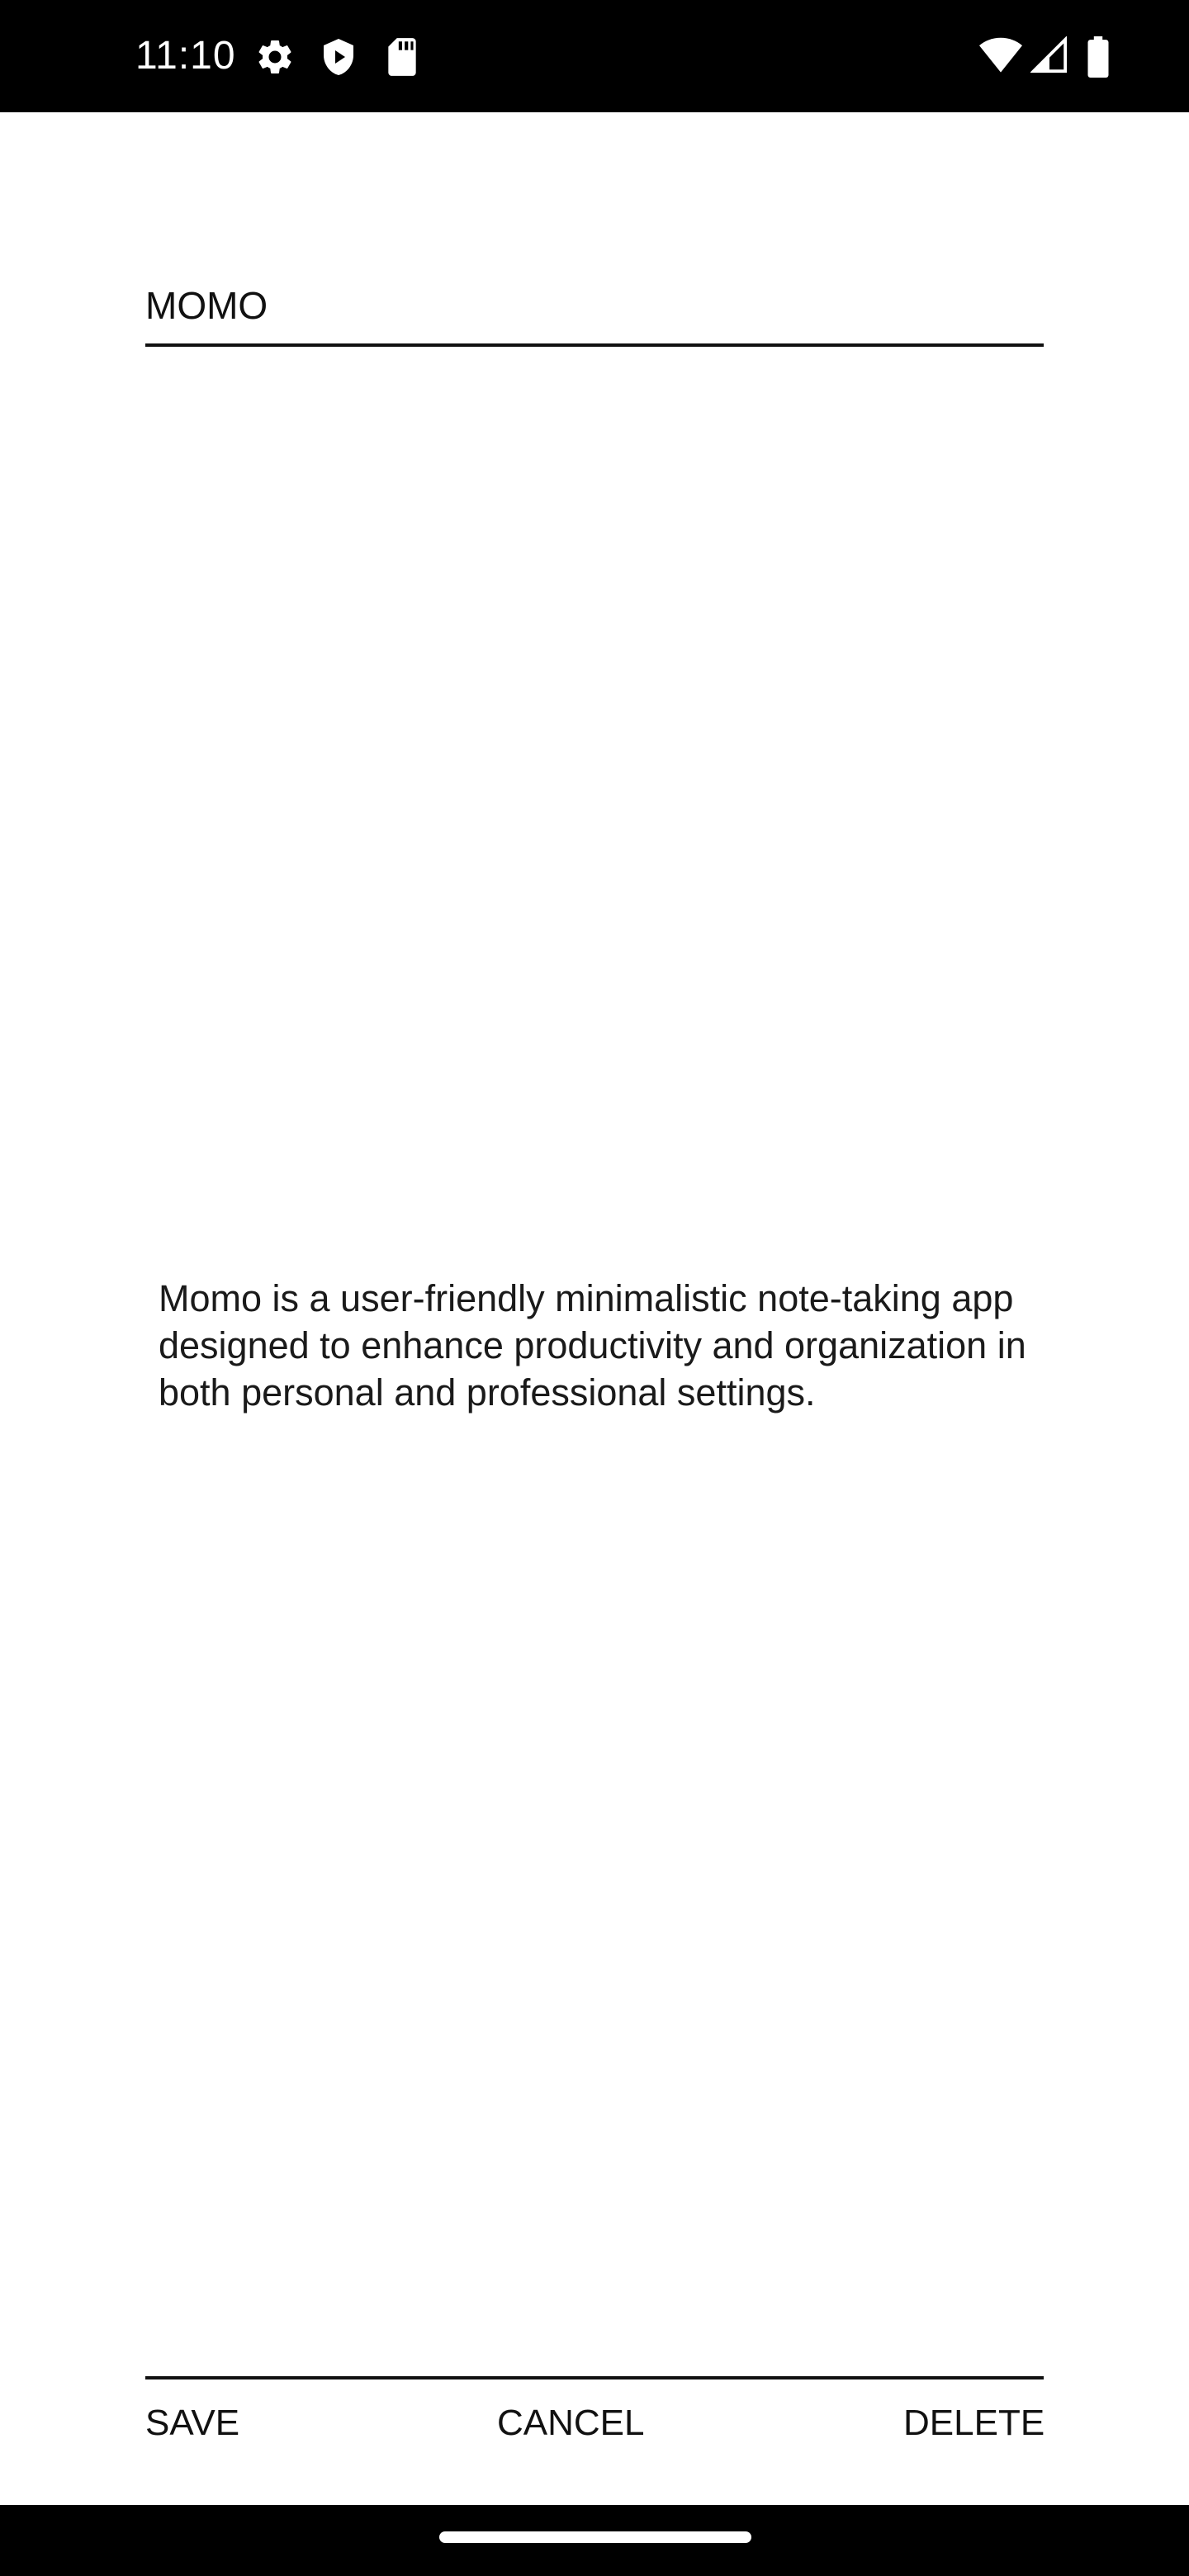 The width and height of the screenshot is (1189, 2576). I want to click on shield-play-icon, so click(338, 57).